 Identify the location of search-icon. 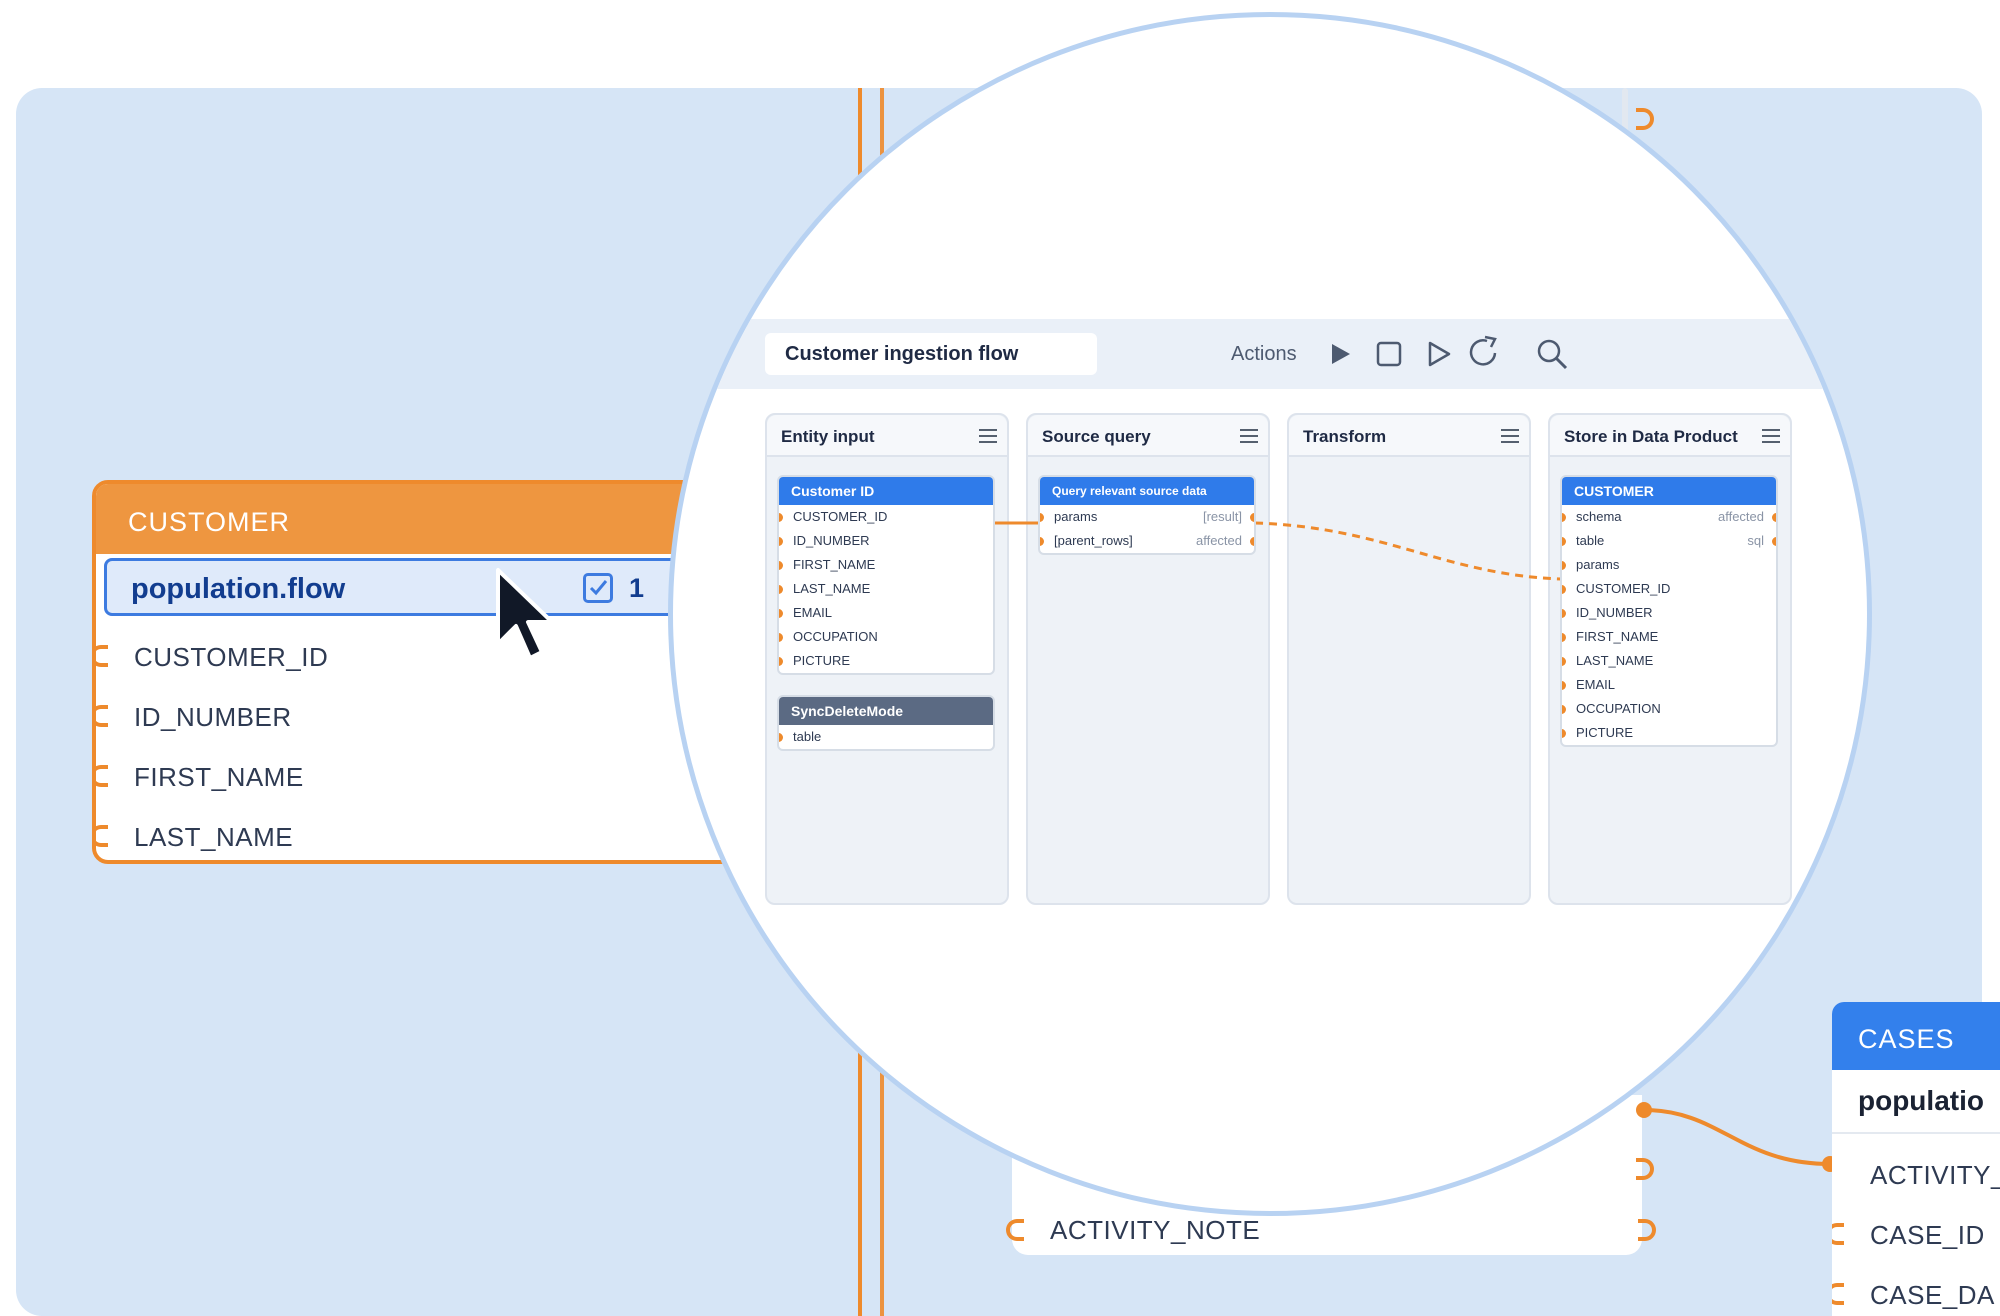
(1552, 354).